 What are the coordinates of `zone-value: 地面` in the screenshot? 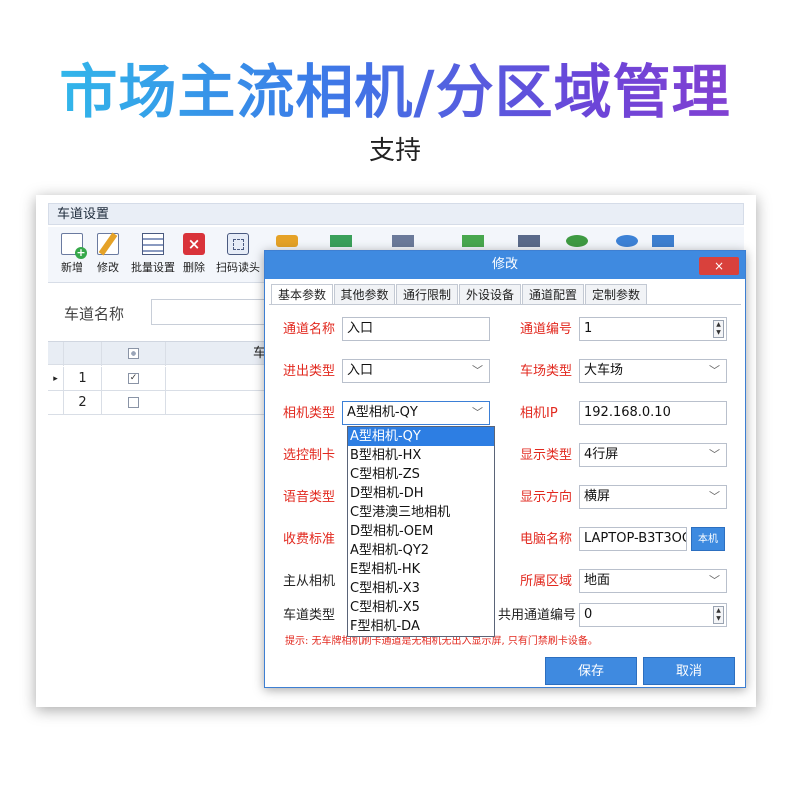 It's located at (597, 580).